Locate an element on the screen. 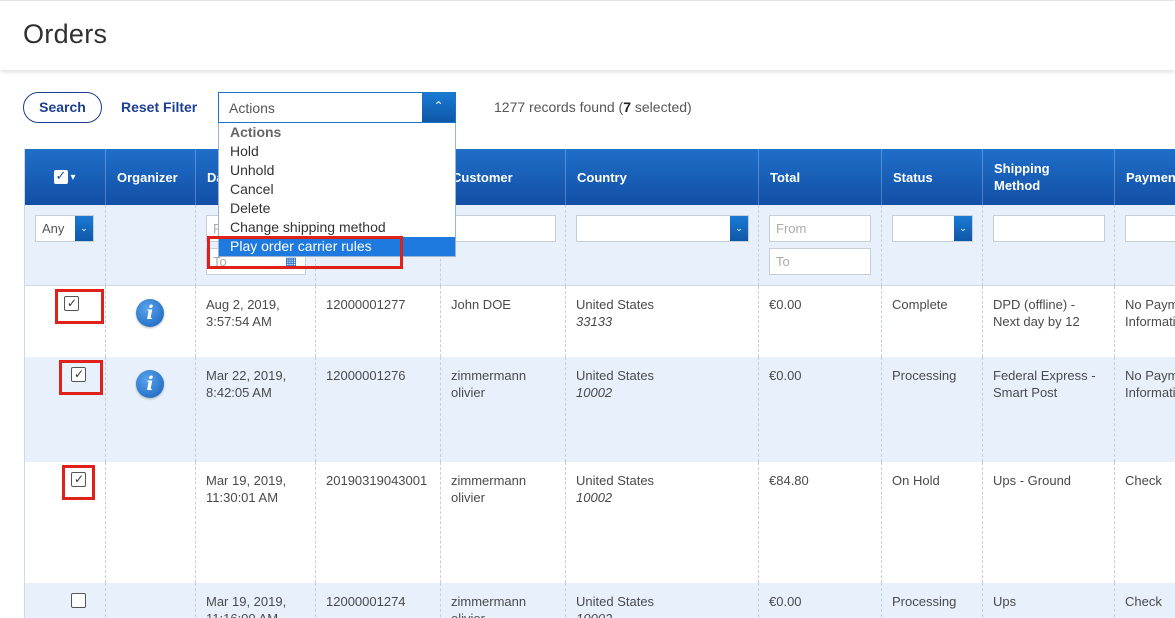  order-total: €84.80 is located at coordinates (789, 480).